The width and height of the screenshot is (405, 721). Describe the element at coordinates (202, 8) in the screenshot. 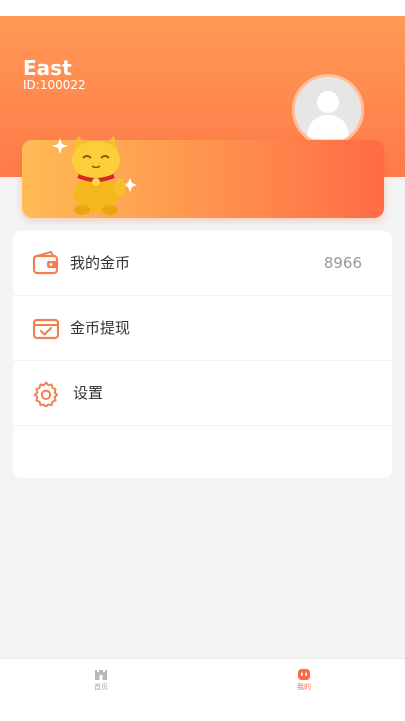

I see `status-bar` at that location.